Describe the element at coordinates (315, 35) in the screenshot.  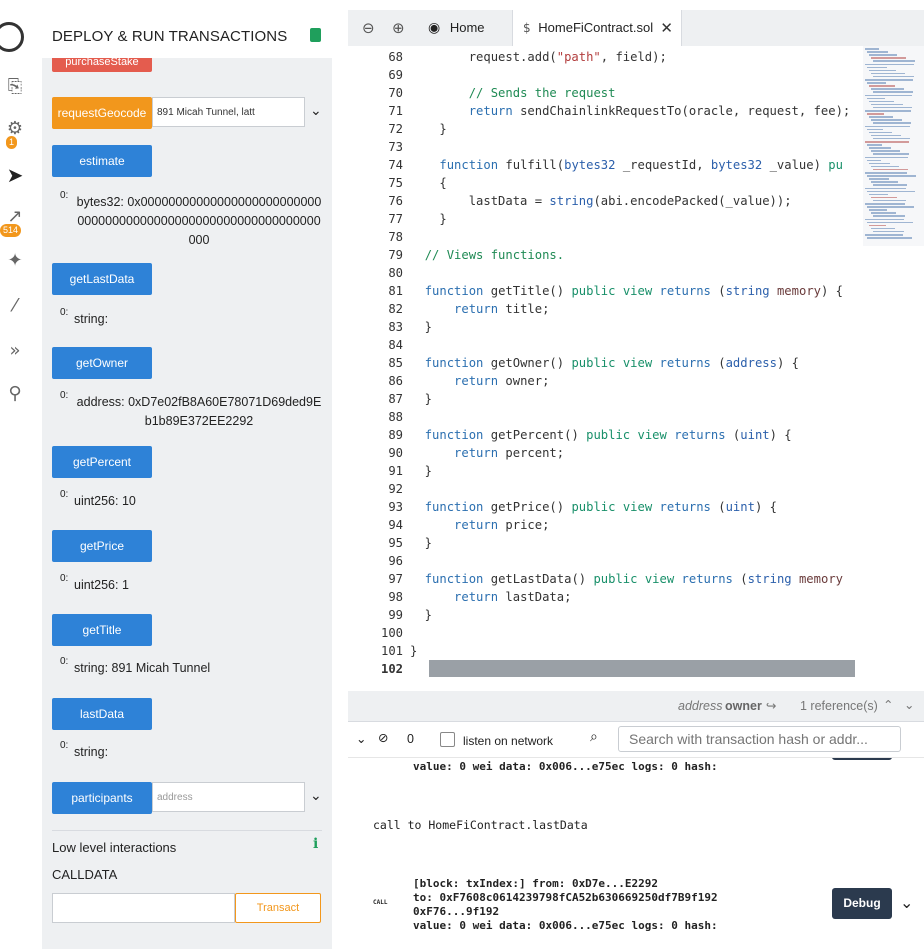
I see `documentation-icon` at that location.